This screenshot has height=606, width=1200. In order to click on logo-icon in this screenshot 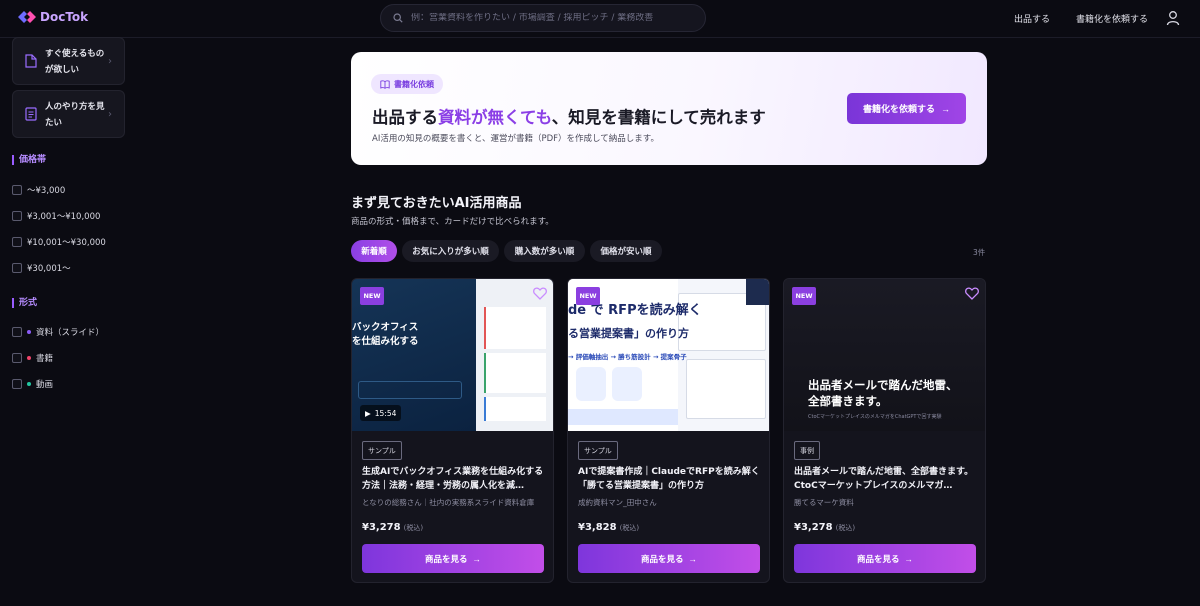, I will do `click(27, 17)`.